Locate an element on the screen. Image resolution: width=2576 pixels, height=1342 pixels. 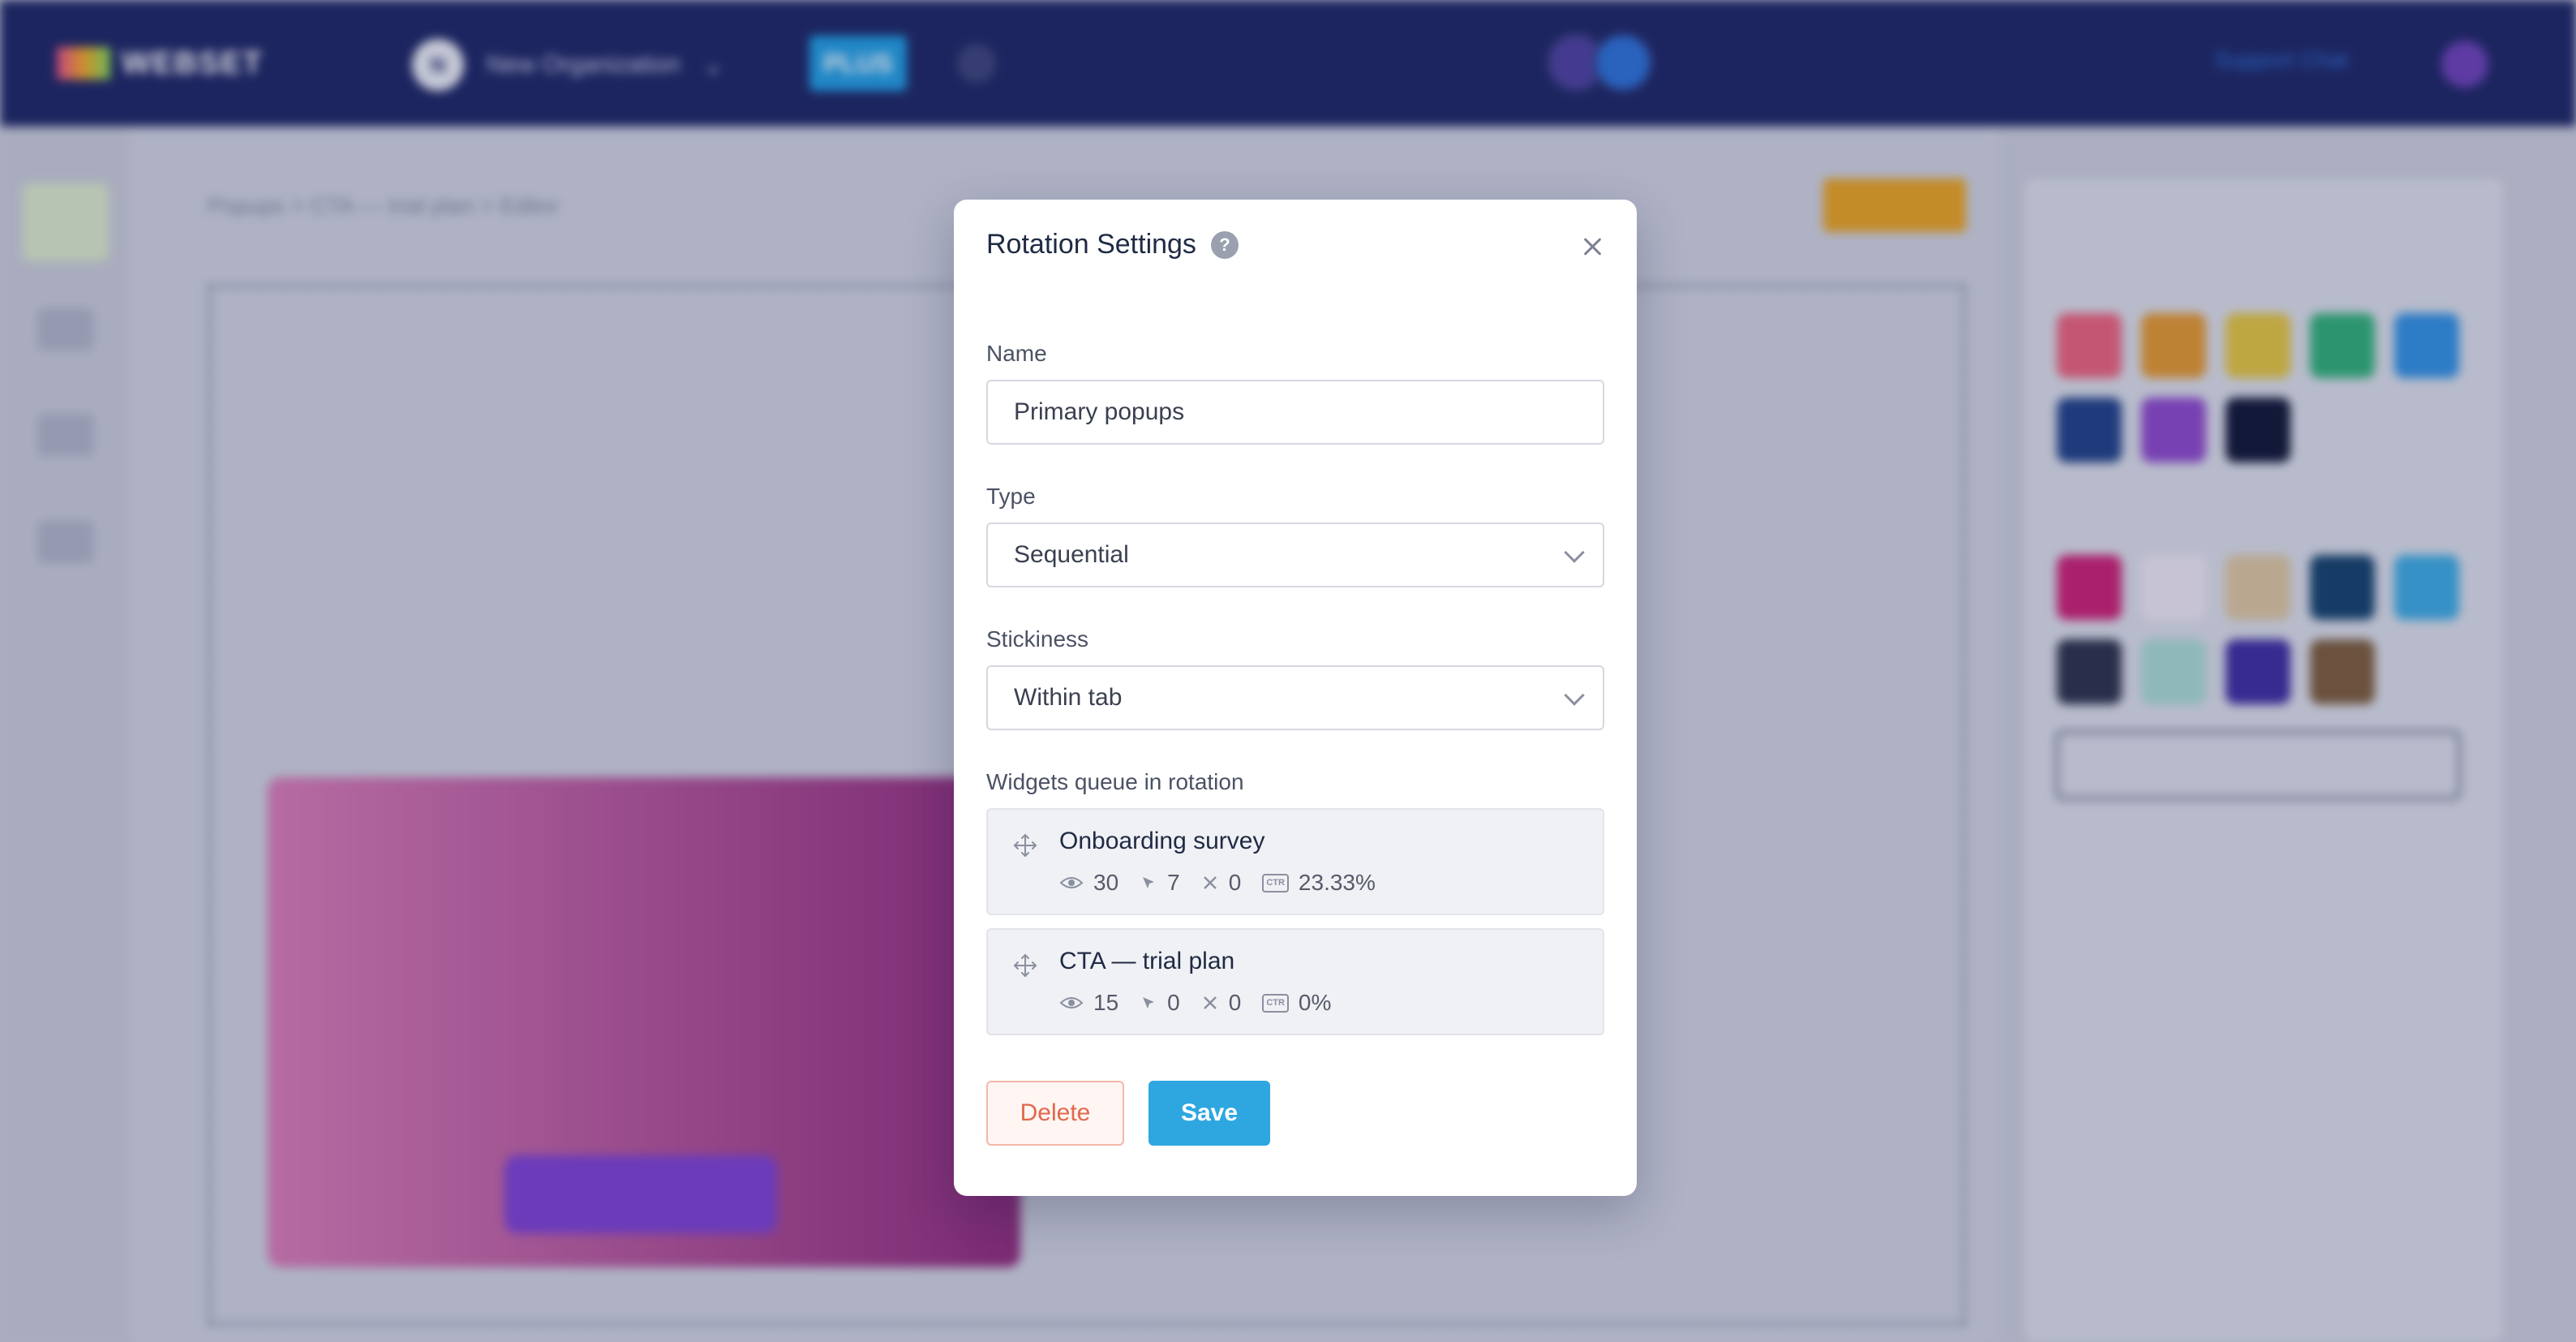
name-label: Name is located at coordinates (1017, 353).